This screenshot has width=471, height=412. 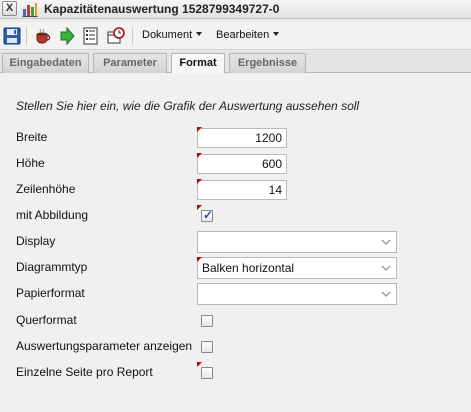 I want to click on tab-format: Format, so click(x=198, y=63).